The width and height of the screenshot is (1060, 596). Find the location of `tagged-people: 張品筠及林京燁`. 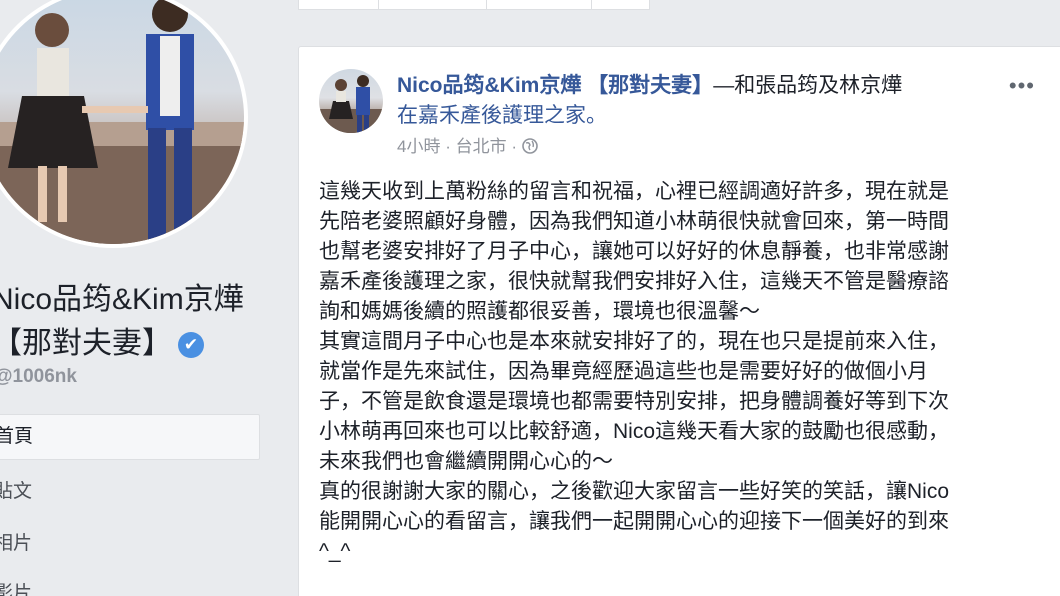

tagged-people: 張品筠及林京燁 is located at coordinates (828, 85).